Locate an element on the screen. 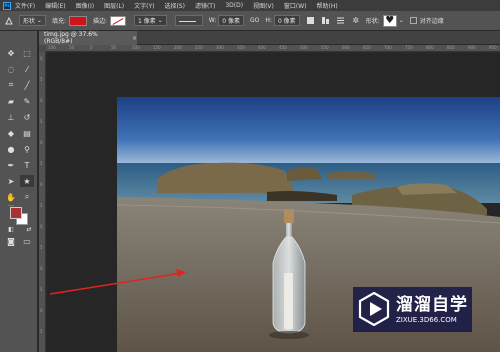 This screenshot has height=352, width=500. watermark-play-logo-icon is located at coordinates (374, 309).